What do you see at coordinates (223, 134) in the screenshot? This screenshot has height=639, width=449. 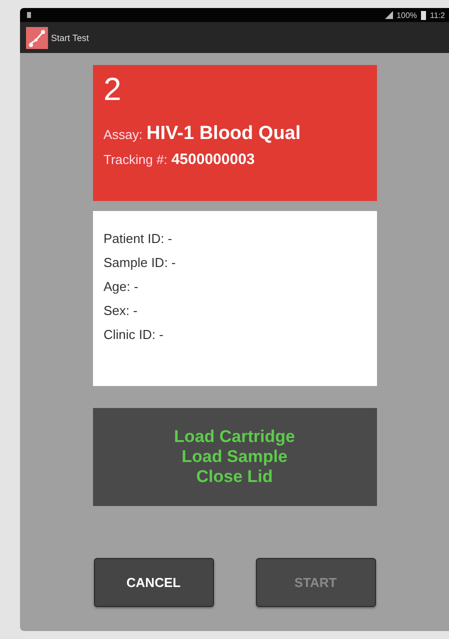 I see `assay-value: HIV-1 Blood Qual` at bounding box center [223, 134].